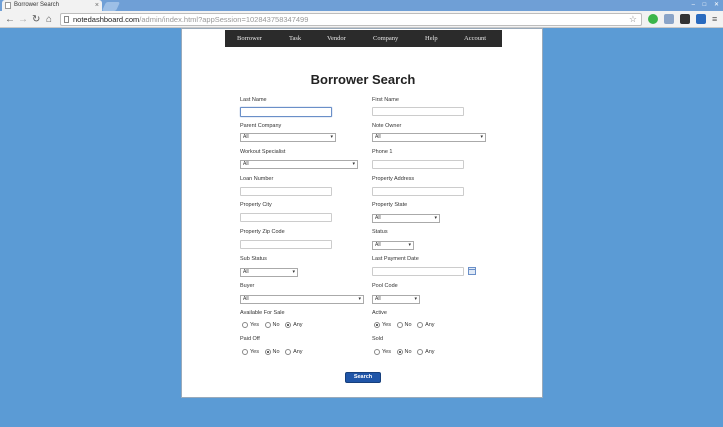 The height and width of the screenshot is (427, 723). Describe the element at coordinates (418, 164) in the screenshot. I see `phone1-input` at that location.